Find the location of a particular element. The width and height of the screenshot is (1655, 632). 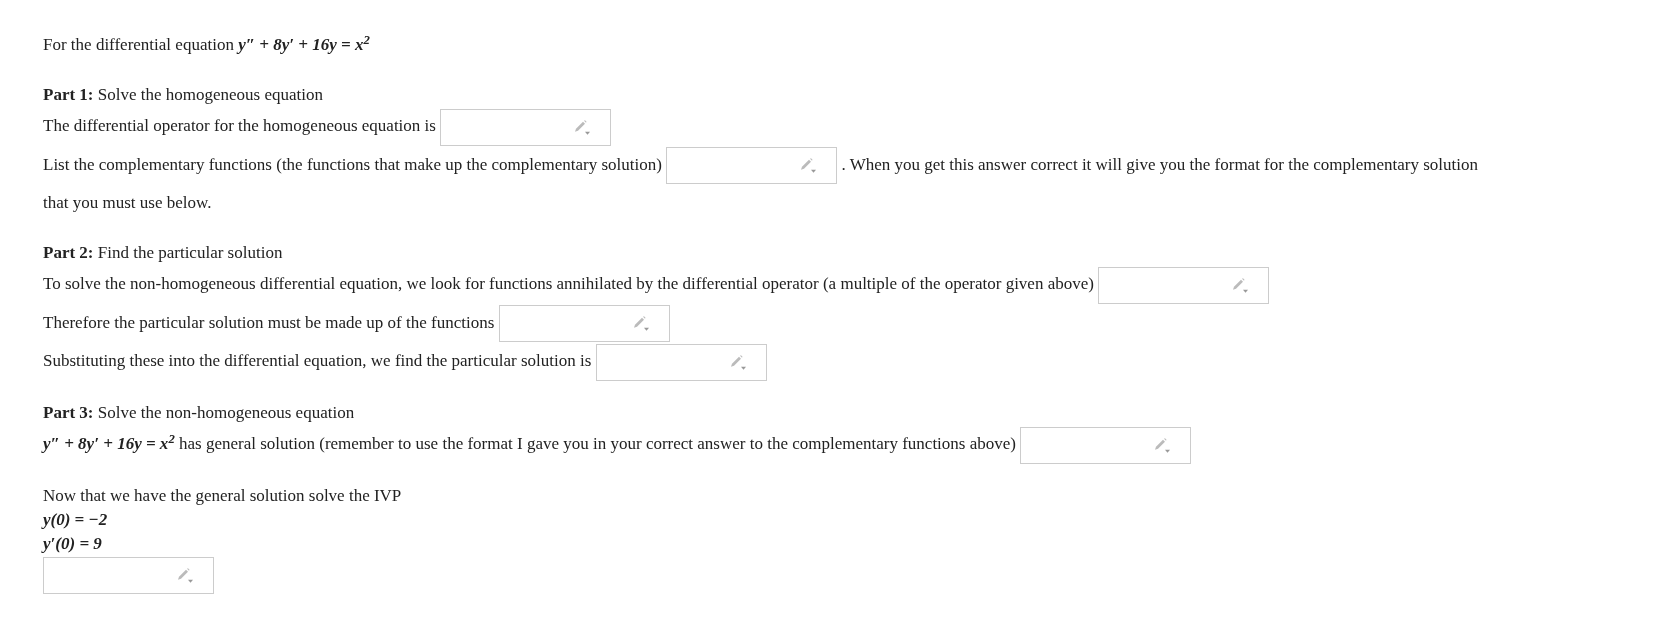

section-heading: Part 1: Solve the homogeneous equation is located at coordinates (183, 94).